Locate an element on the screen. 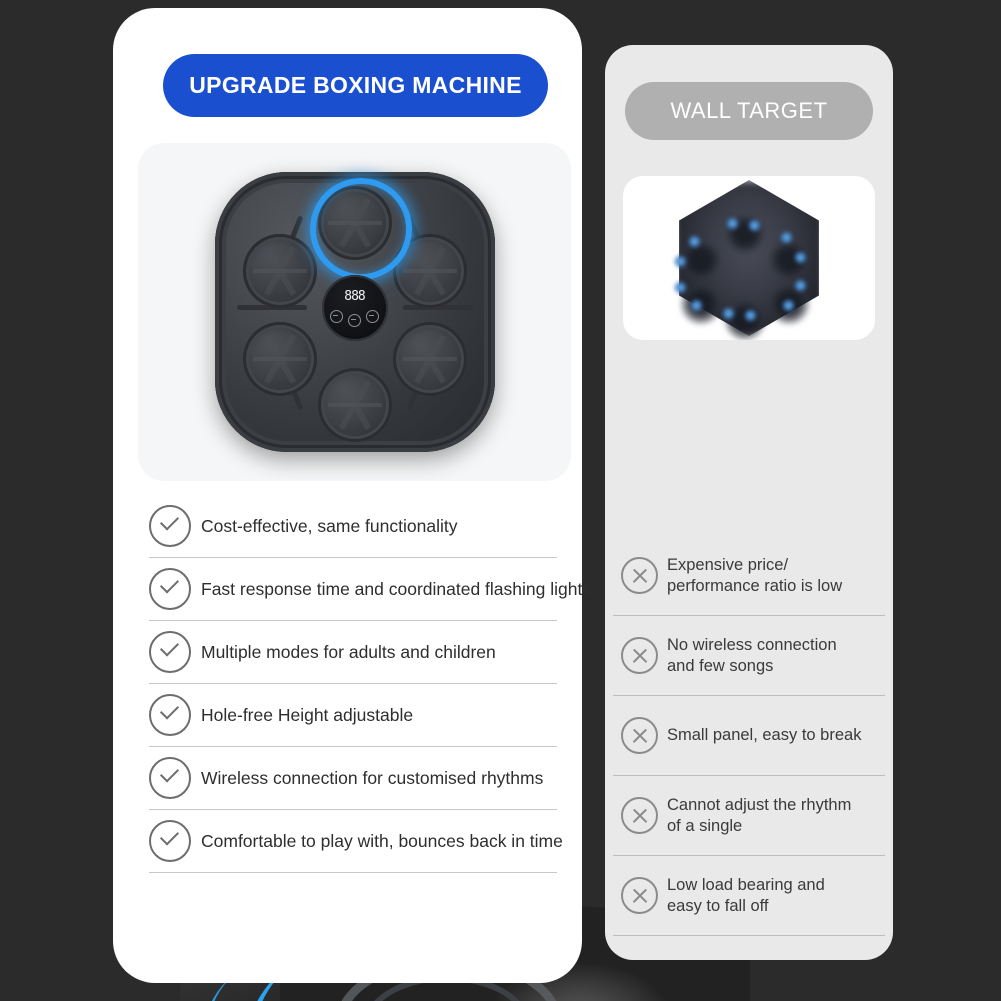 This screenshot has width=1001, height=1001. list-item: Expensive price/performance ratio is low is located at coordinates (749, 576).